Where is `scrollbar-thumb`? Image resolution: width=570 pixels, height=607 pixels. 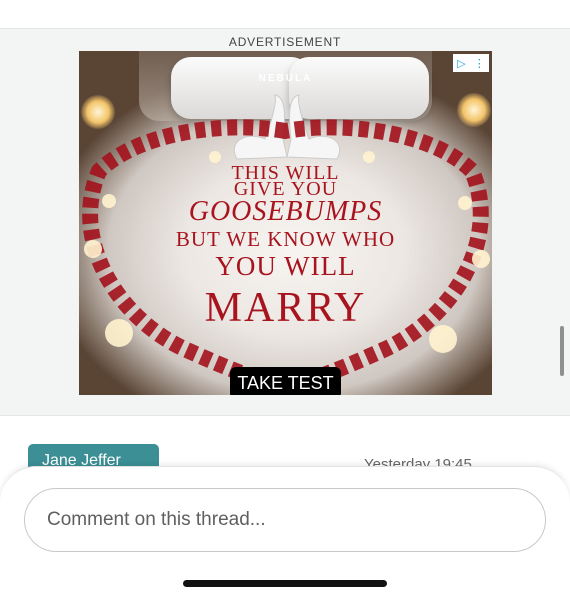
scrollbar-thumb is located at coordinates (562, 351).